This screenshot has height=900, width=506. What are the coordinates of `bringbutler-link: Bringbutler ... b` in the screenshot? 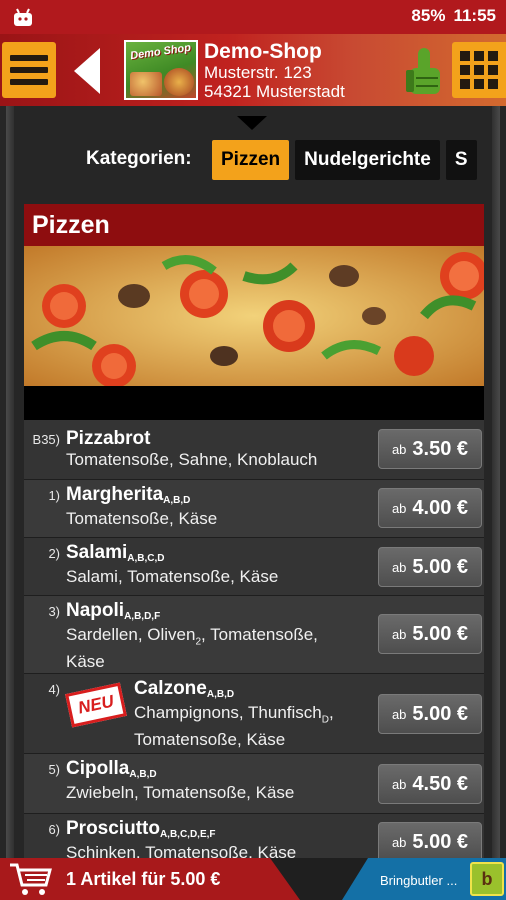 It's located at (424, 879).